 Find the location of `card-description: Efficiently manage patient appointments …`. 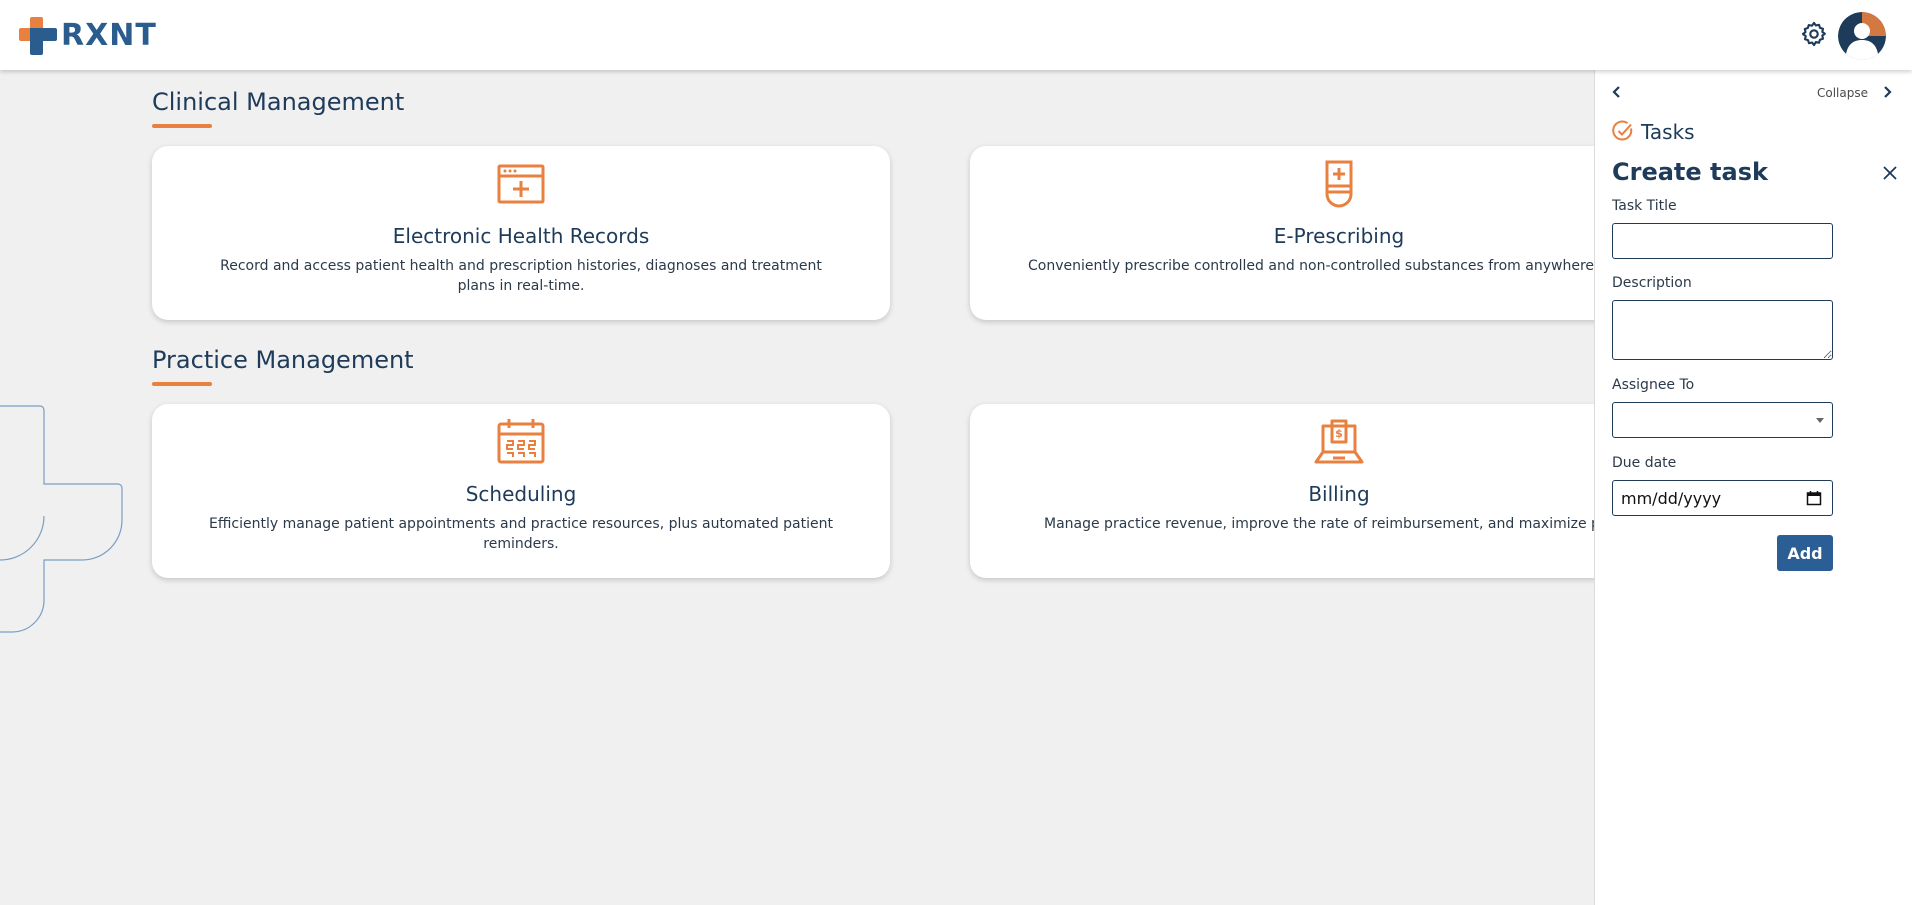

card-description: Efficiently manage patient appointments … is located at coordinates (521, 534).